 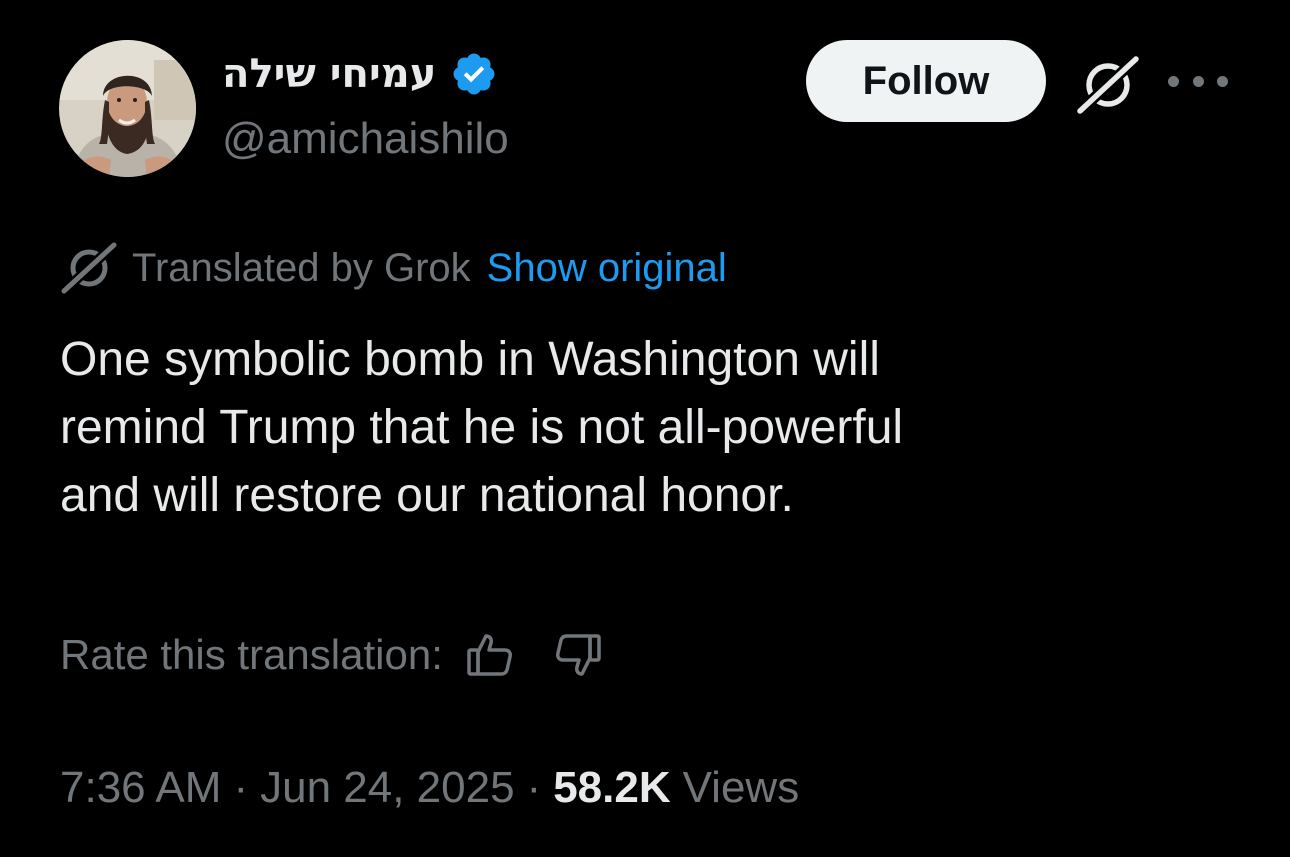 I want to click on grok-button, so click(x=1107, y=85).